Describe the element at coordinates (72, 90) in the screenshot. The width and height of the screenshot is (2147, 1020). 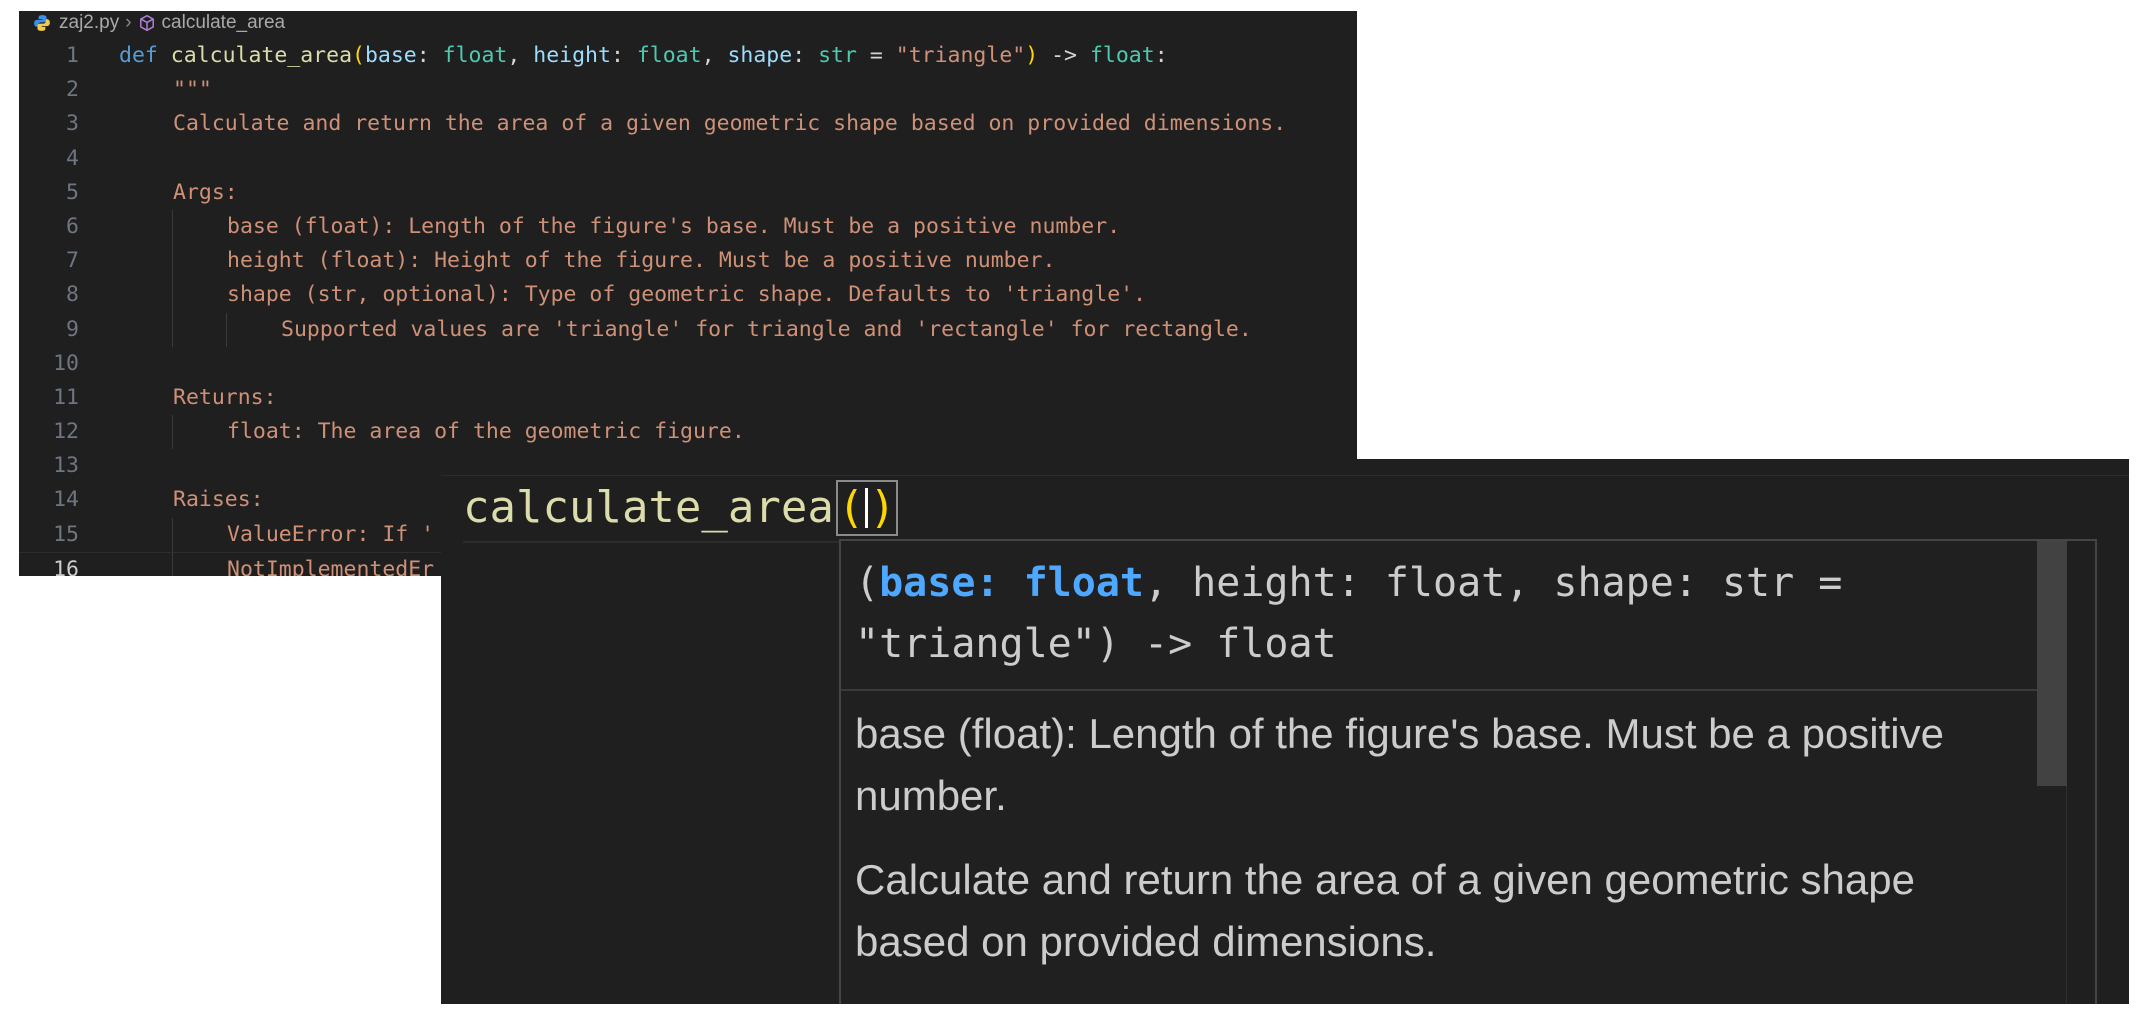
I see `line-number: 2` at that location.